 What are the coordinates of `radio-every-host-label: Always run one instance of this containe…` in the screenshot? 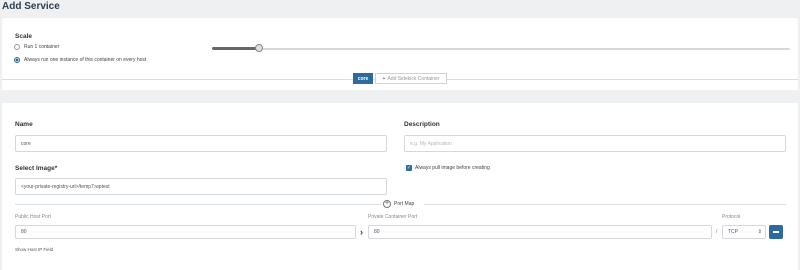 It's located at (85, 60).